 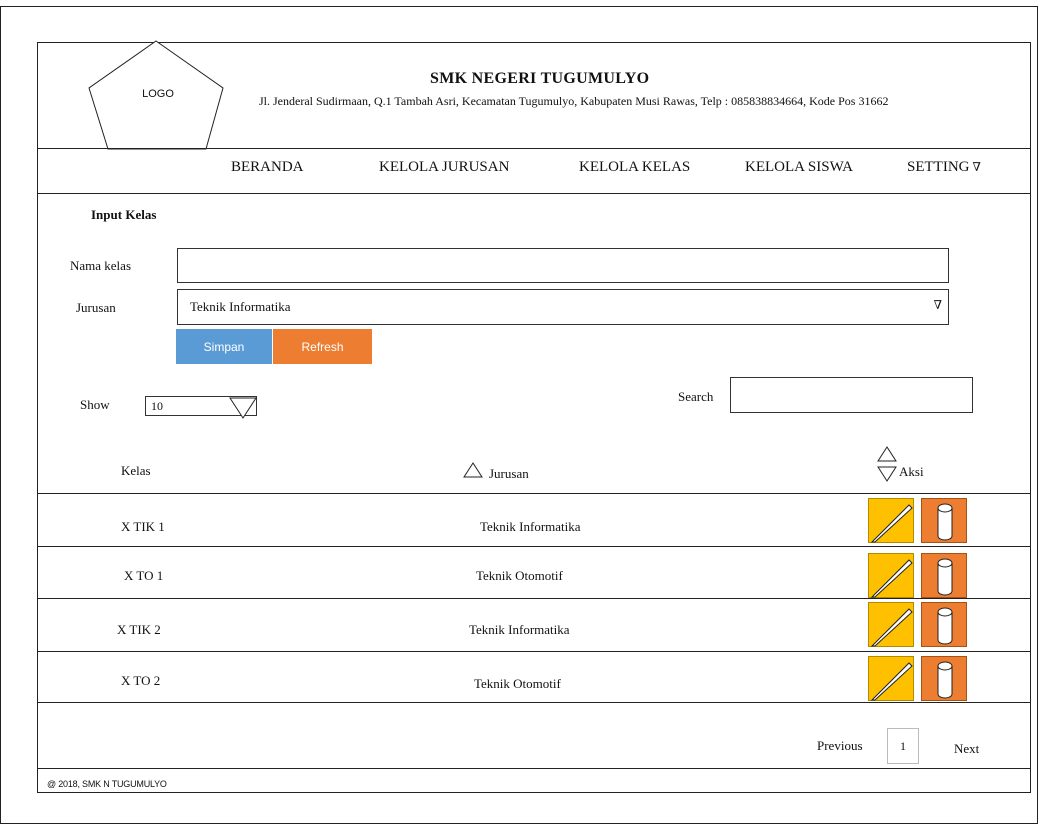 What do you see at coordinates (157, 405) in the screenshot?
I see `show-entries-value: 10` at bounding box center [157, 405].